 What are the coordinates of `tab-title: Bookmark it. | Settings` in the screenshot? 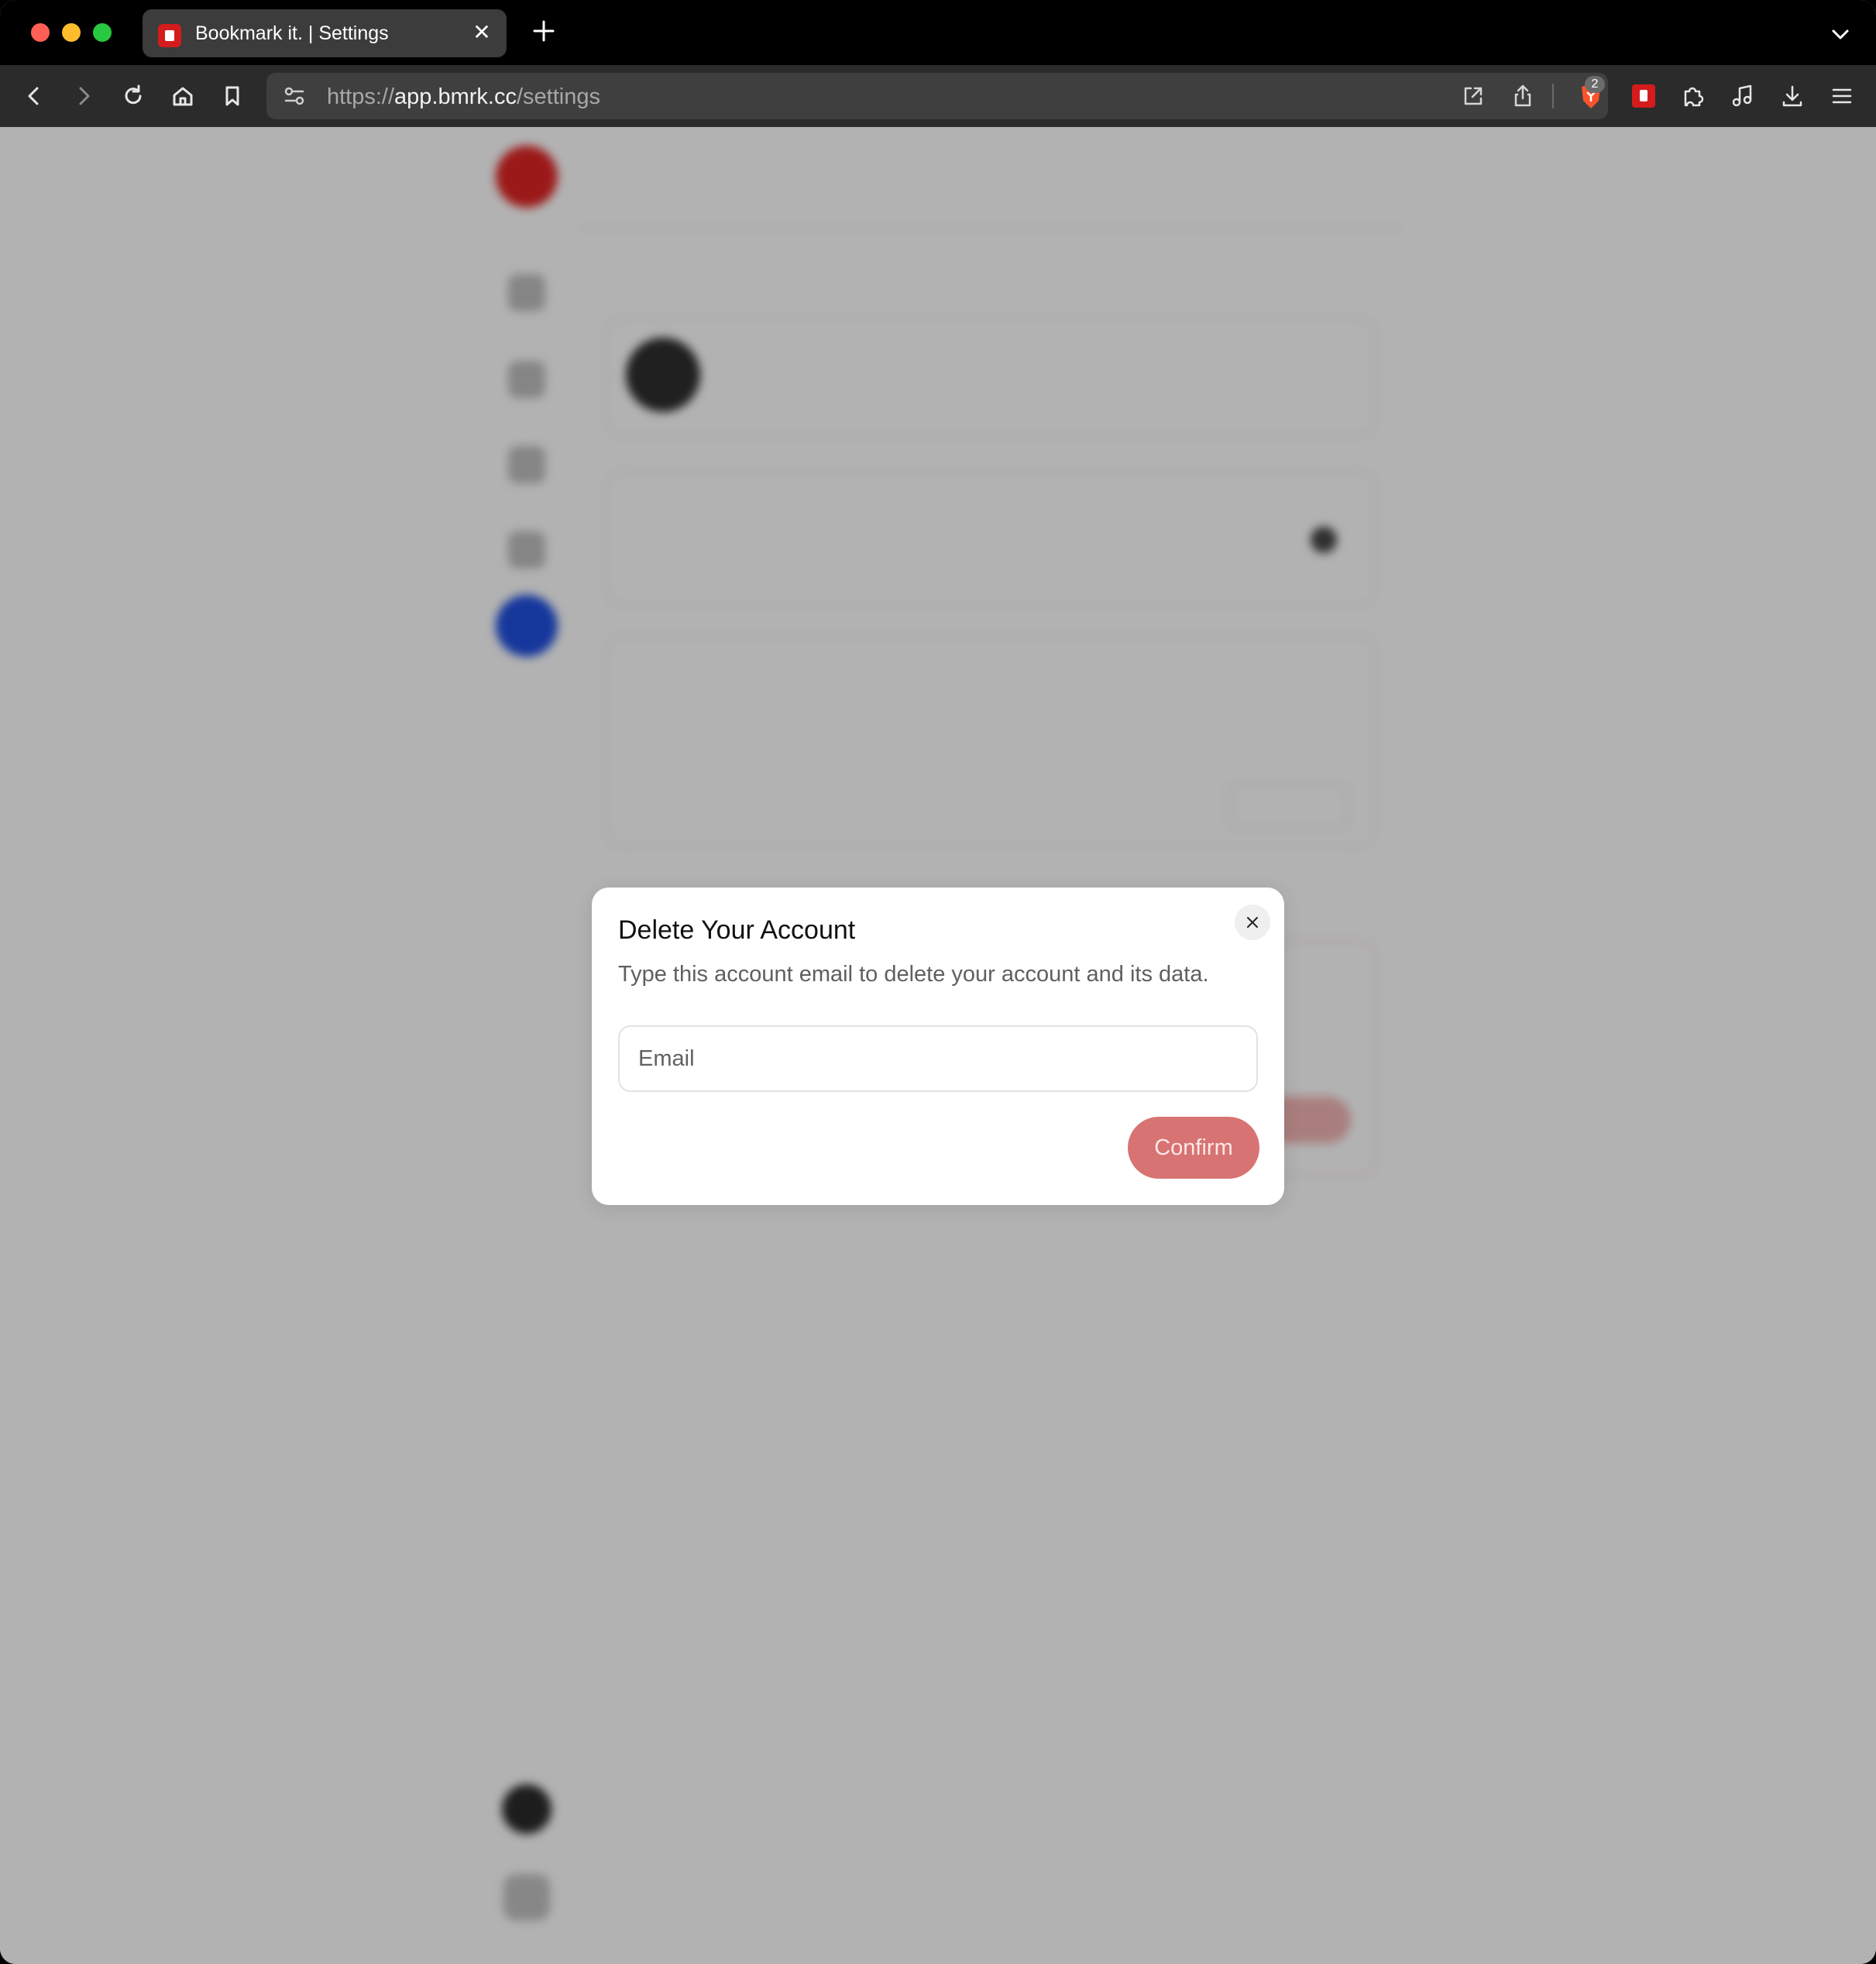 It's located at (292, 33).